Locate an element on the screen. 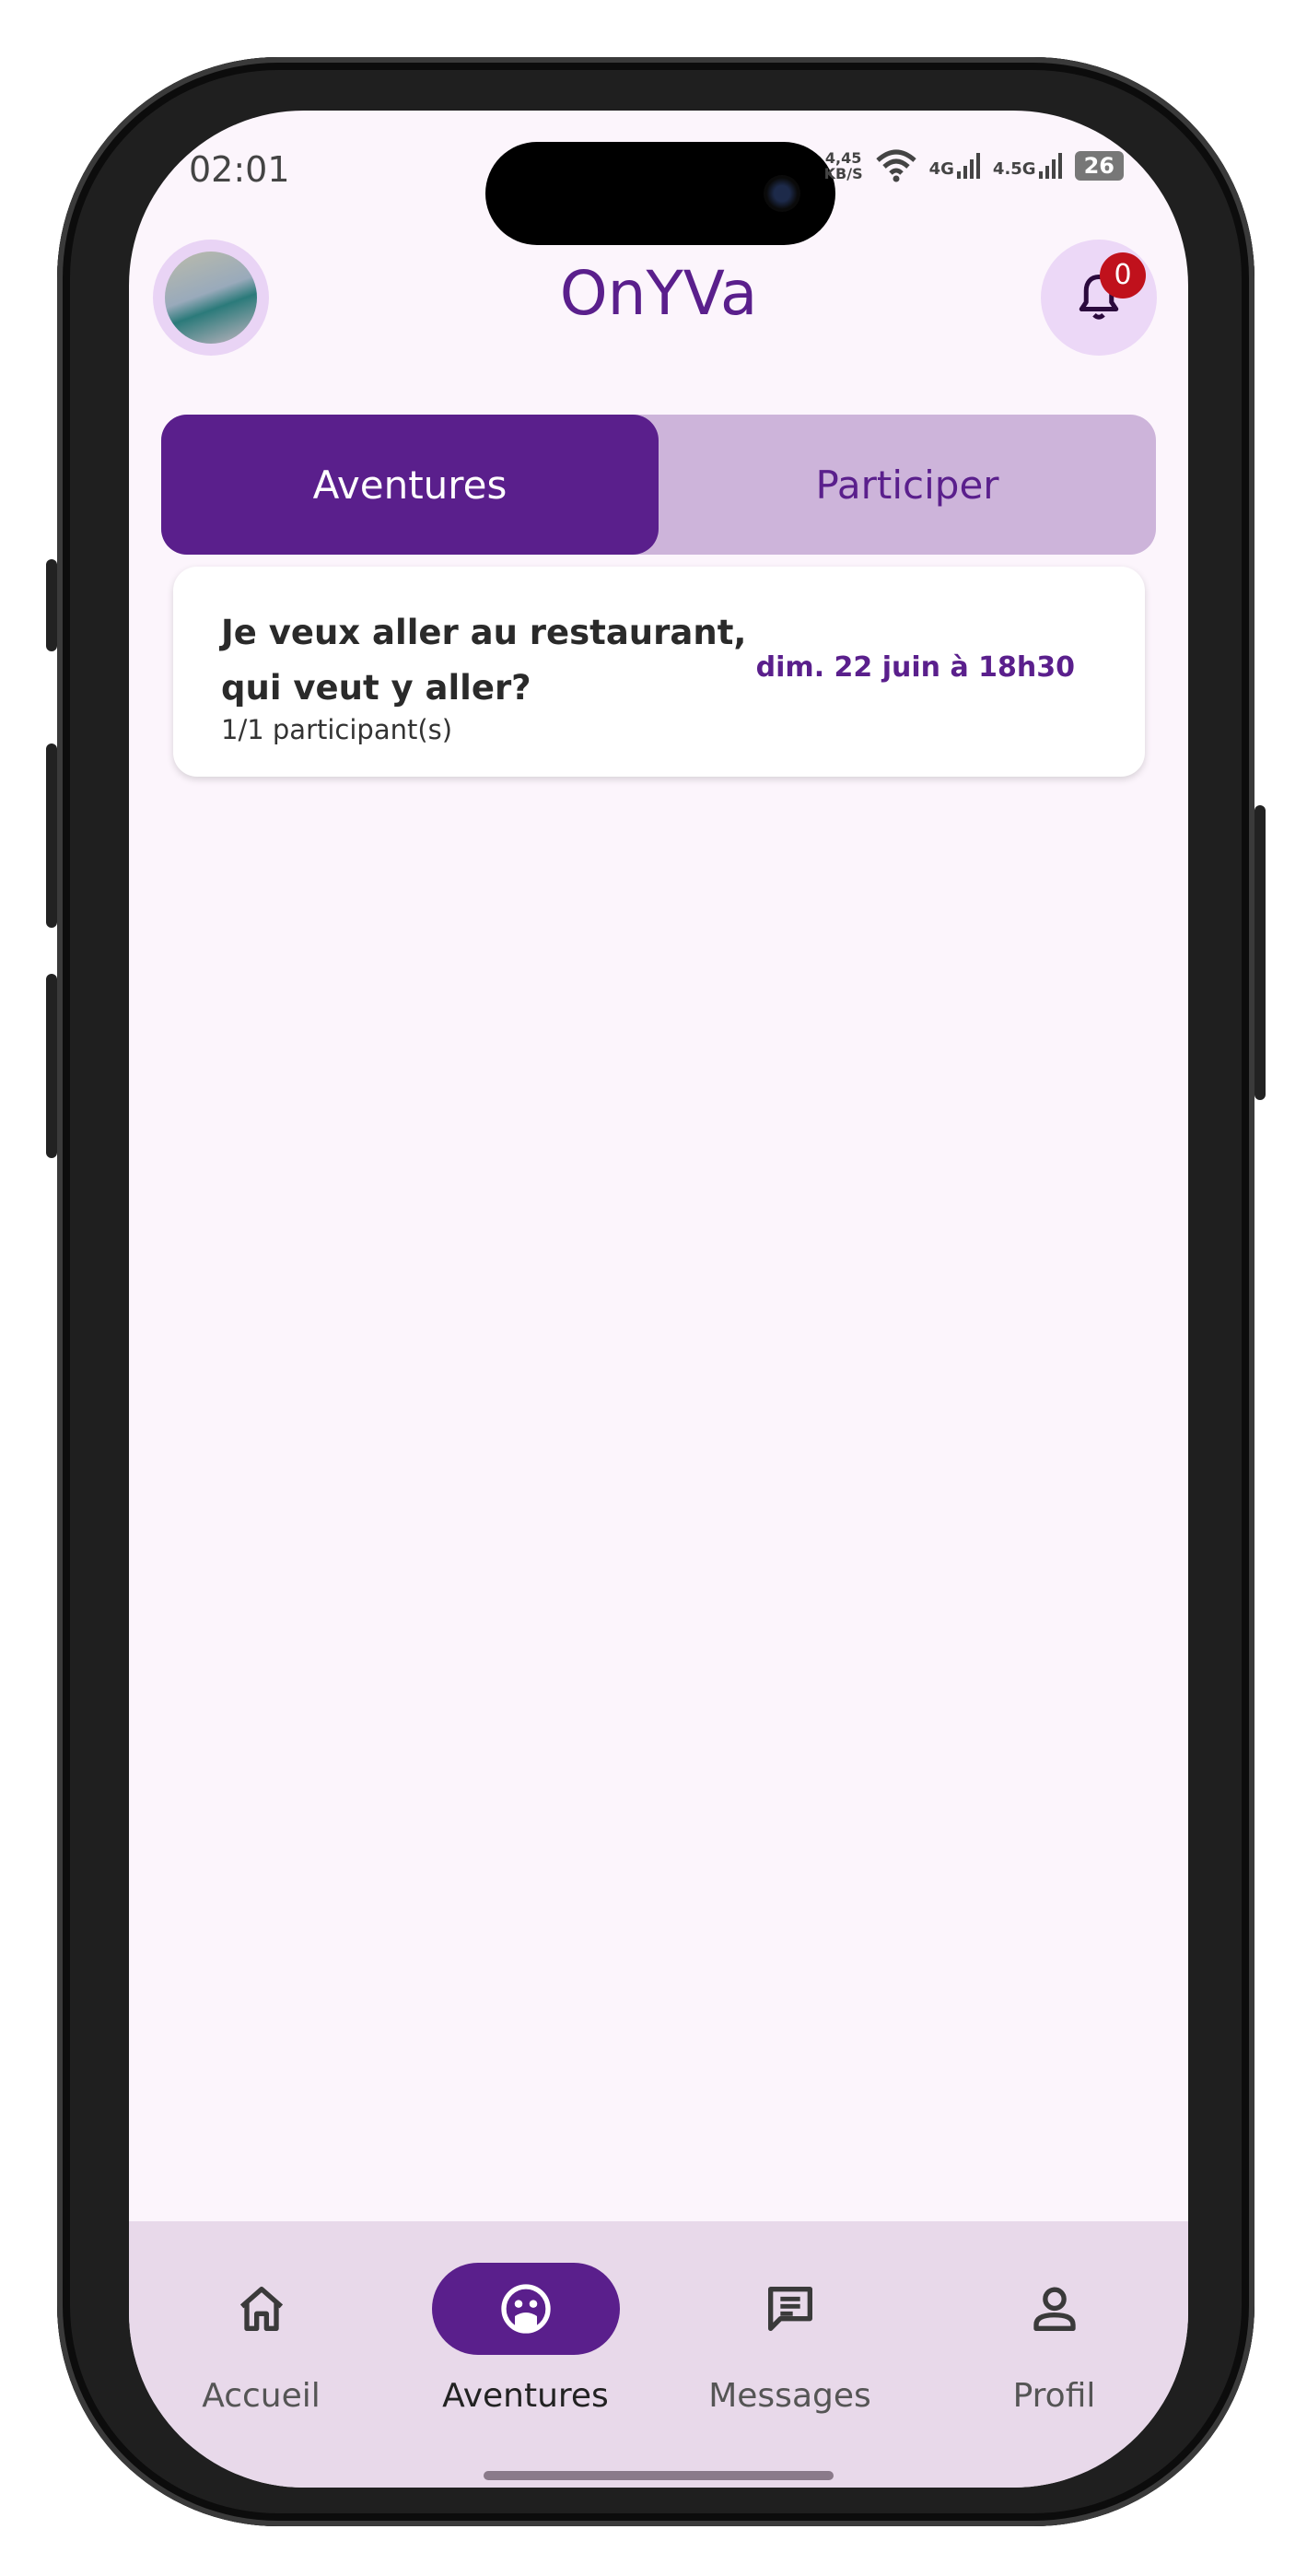 This screenshot has width=1307, height=2576. signal-45g-label: 4.5G is located at coordinates (1014, 169).